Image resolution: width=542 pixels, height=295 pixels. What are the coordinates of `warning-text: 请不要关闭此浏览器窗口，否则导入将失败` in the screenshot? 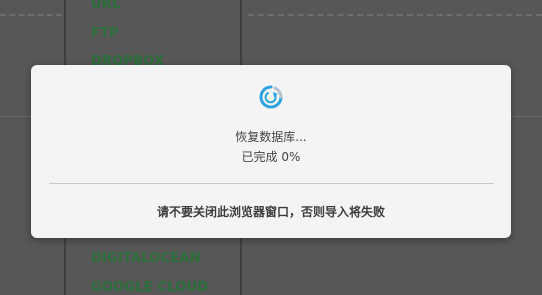 It's located at (270, 212).